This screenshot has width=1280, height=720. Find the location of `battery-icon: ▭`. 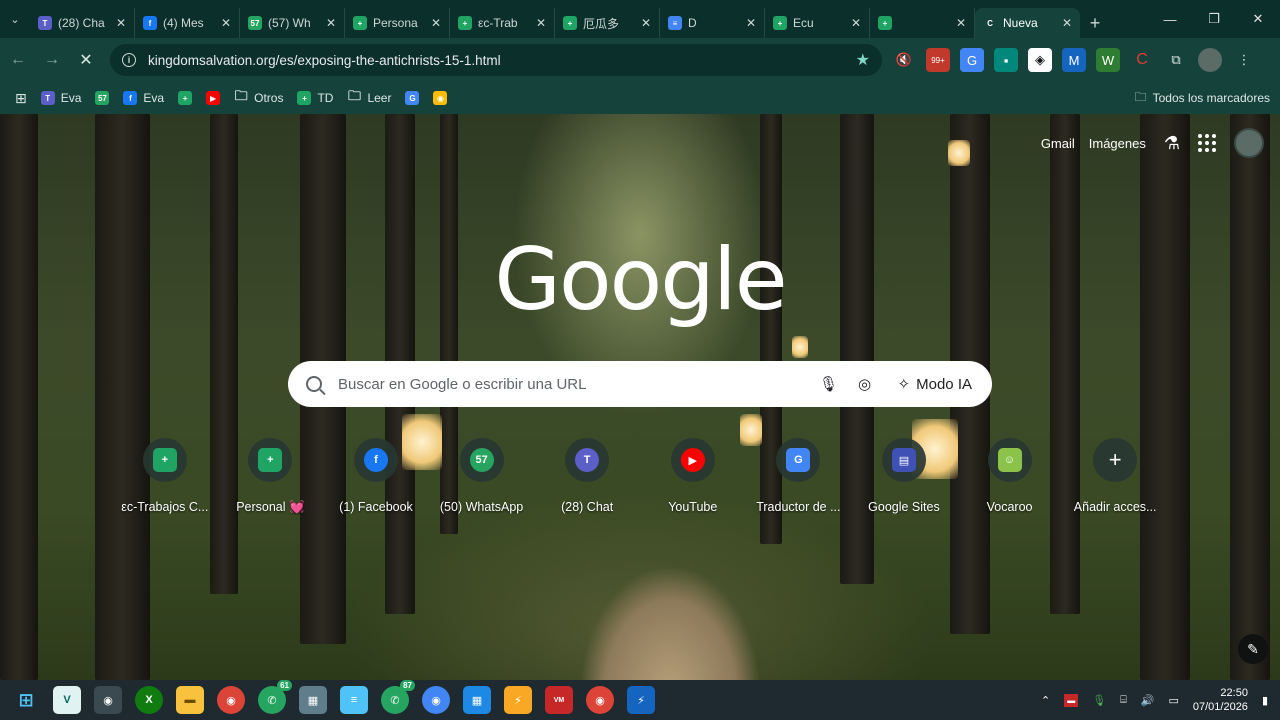

battery-icon: ▭ is located at coordinates (1173, 700).